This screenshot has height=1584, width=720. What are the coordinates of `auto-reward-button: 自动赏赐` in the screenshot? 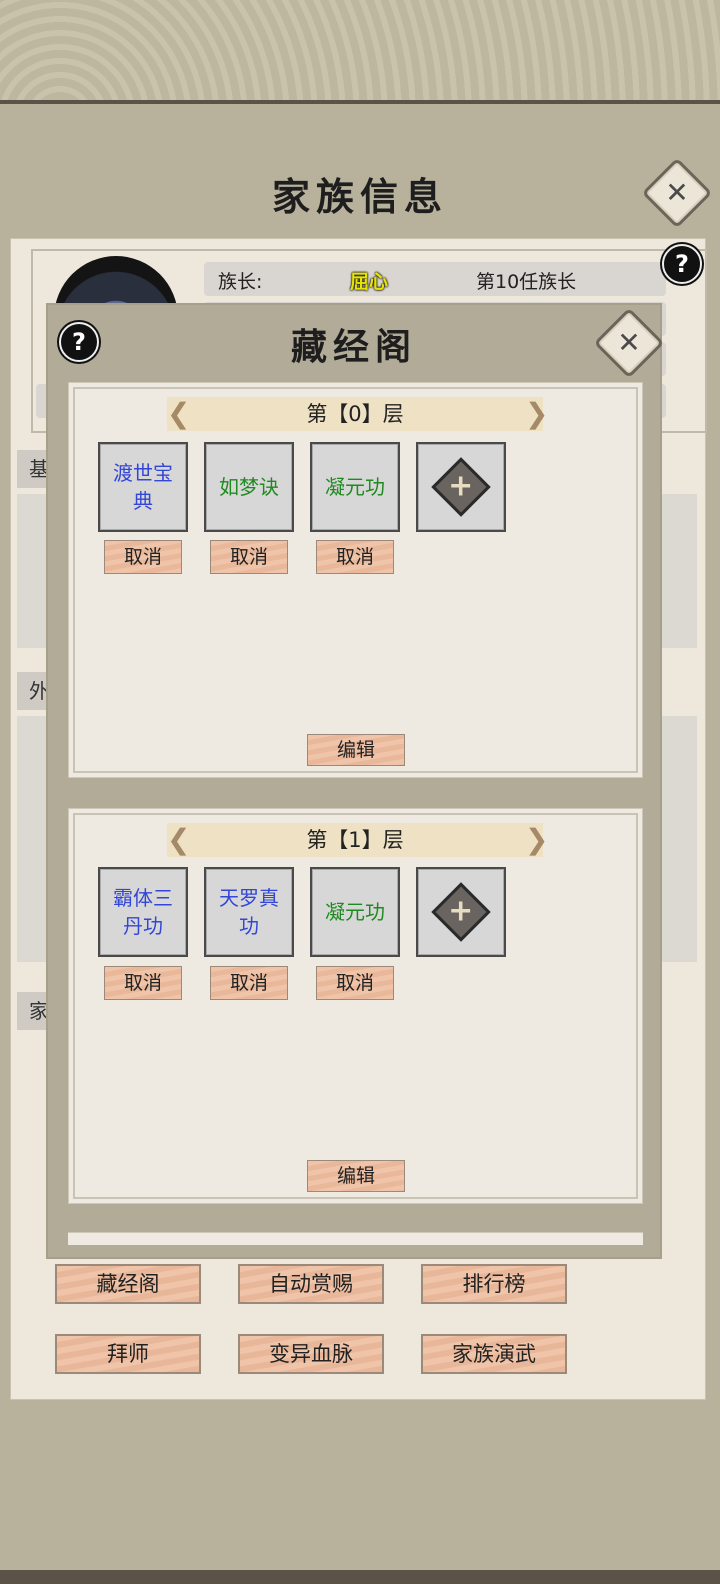 It's located at (311, 1284).